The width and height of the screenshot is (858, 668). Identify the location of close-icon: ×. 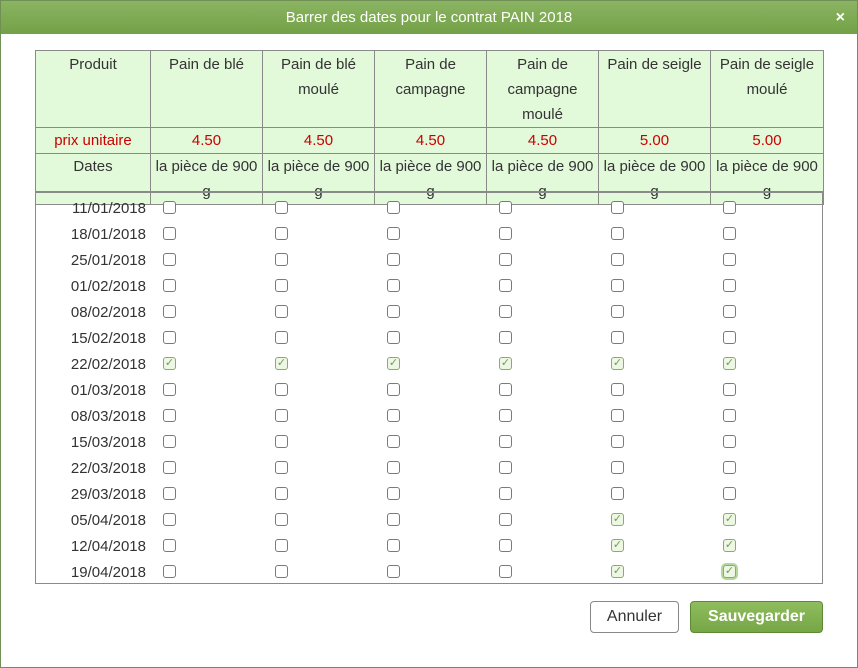
(840, 17).